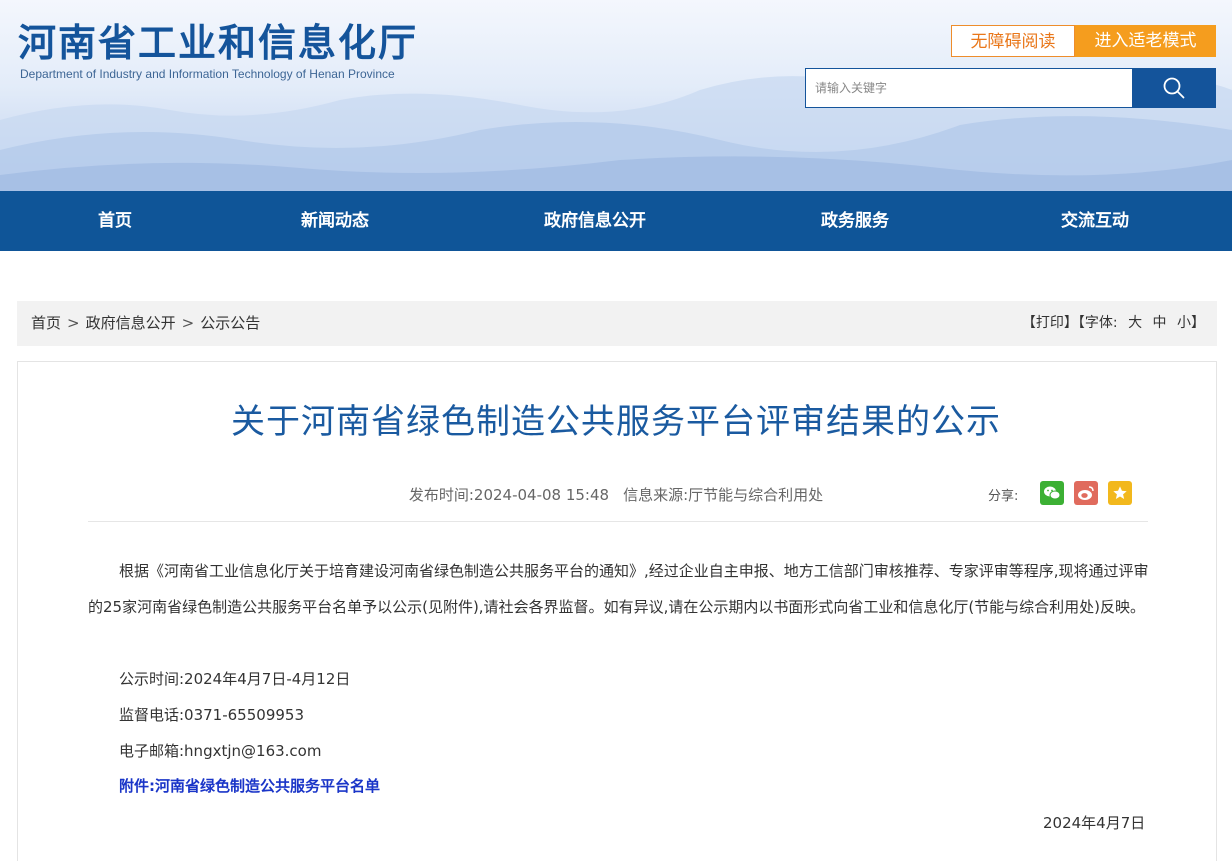  I want to click on search-icon, so click(1174, 88).